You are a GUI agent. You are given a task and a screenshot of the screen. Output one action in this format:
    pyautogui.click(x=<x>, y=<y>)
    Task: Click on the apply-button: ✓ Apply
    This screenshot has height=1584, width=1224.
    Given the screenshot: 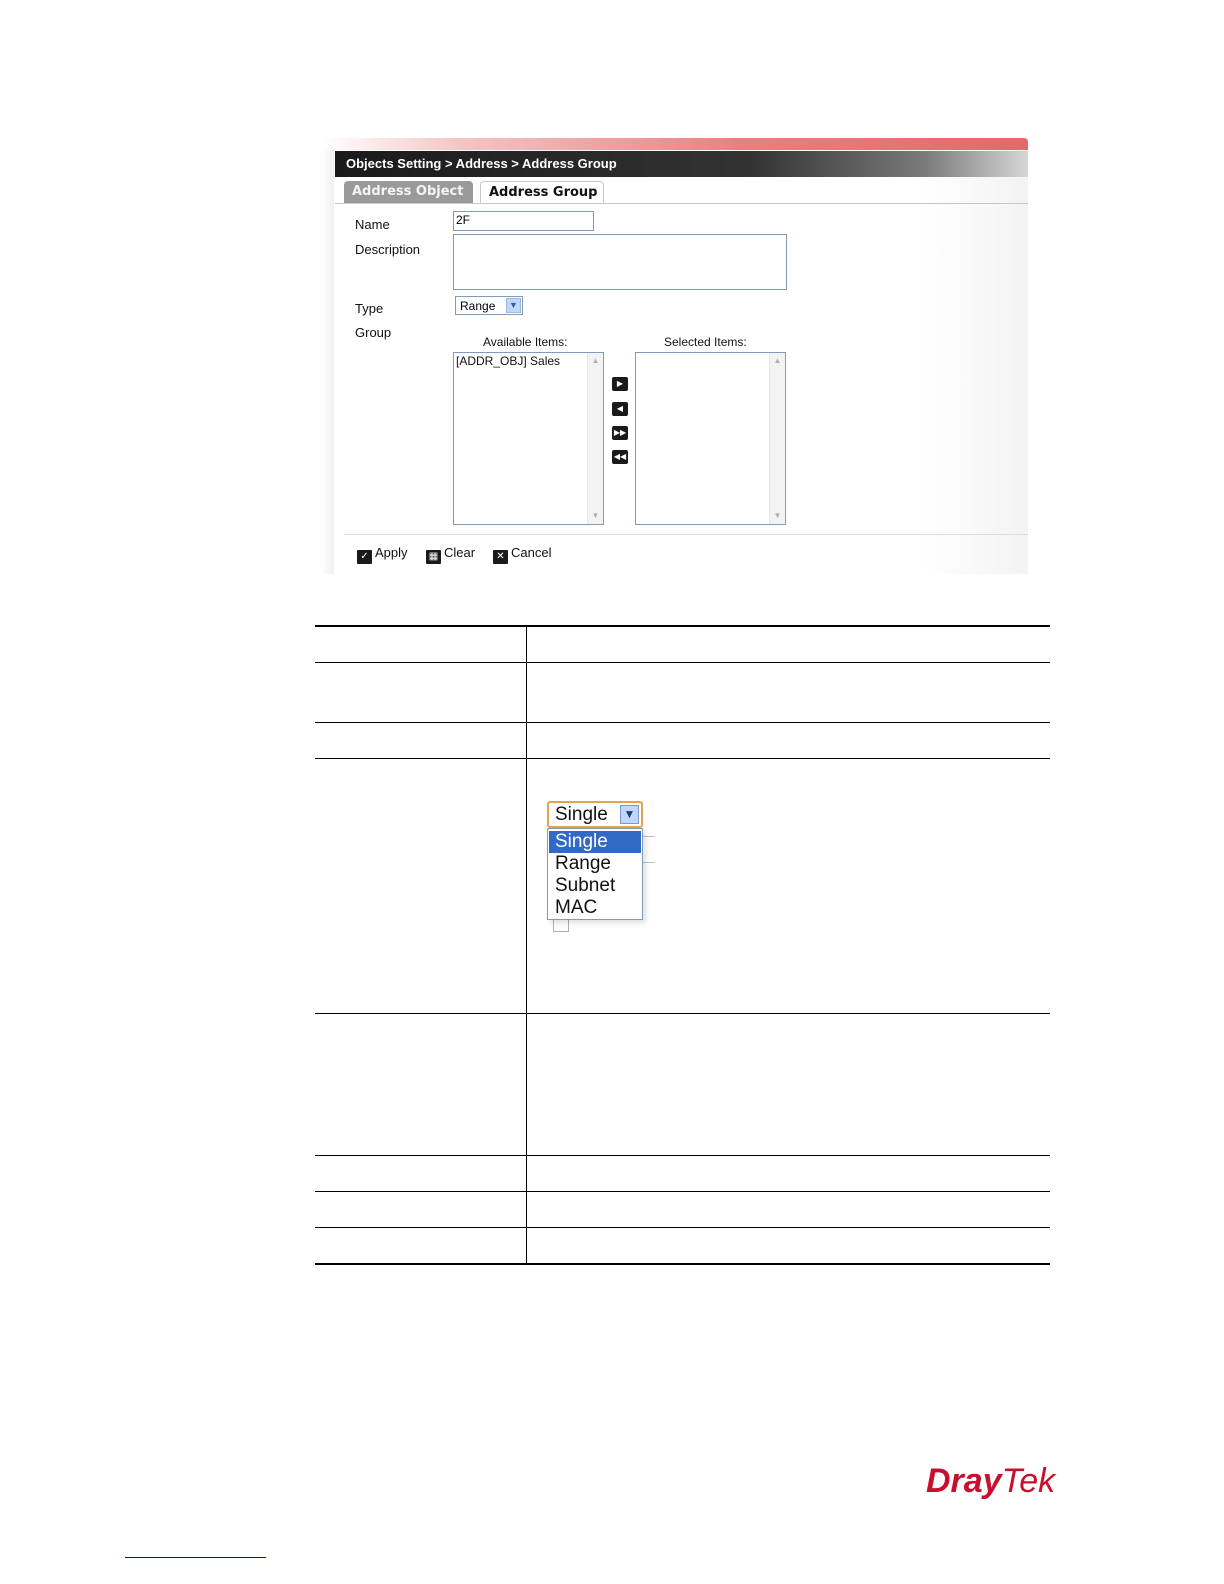 What is the action you would take?
    pyautogui.click(x=382, y=554)
    